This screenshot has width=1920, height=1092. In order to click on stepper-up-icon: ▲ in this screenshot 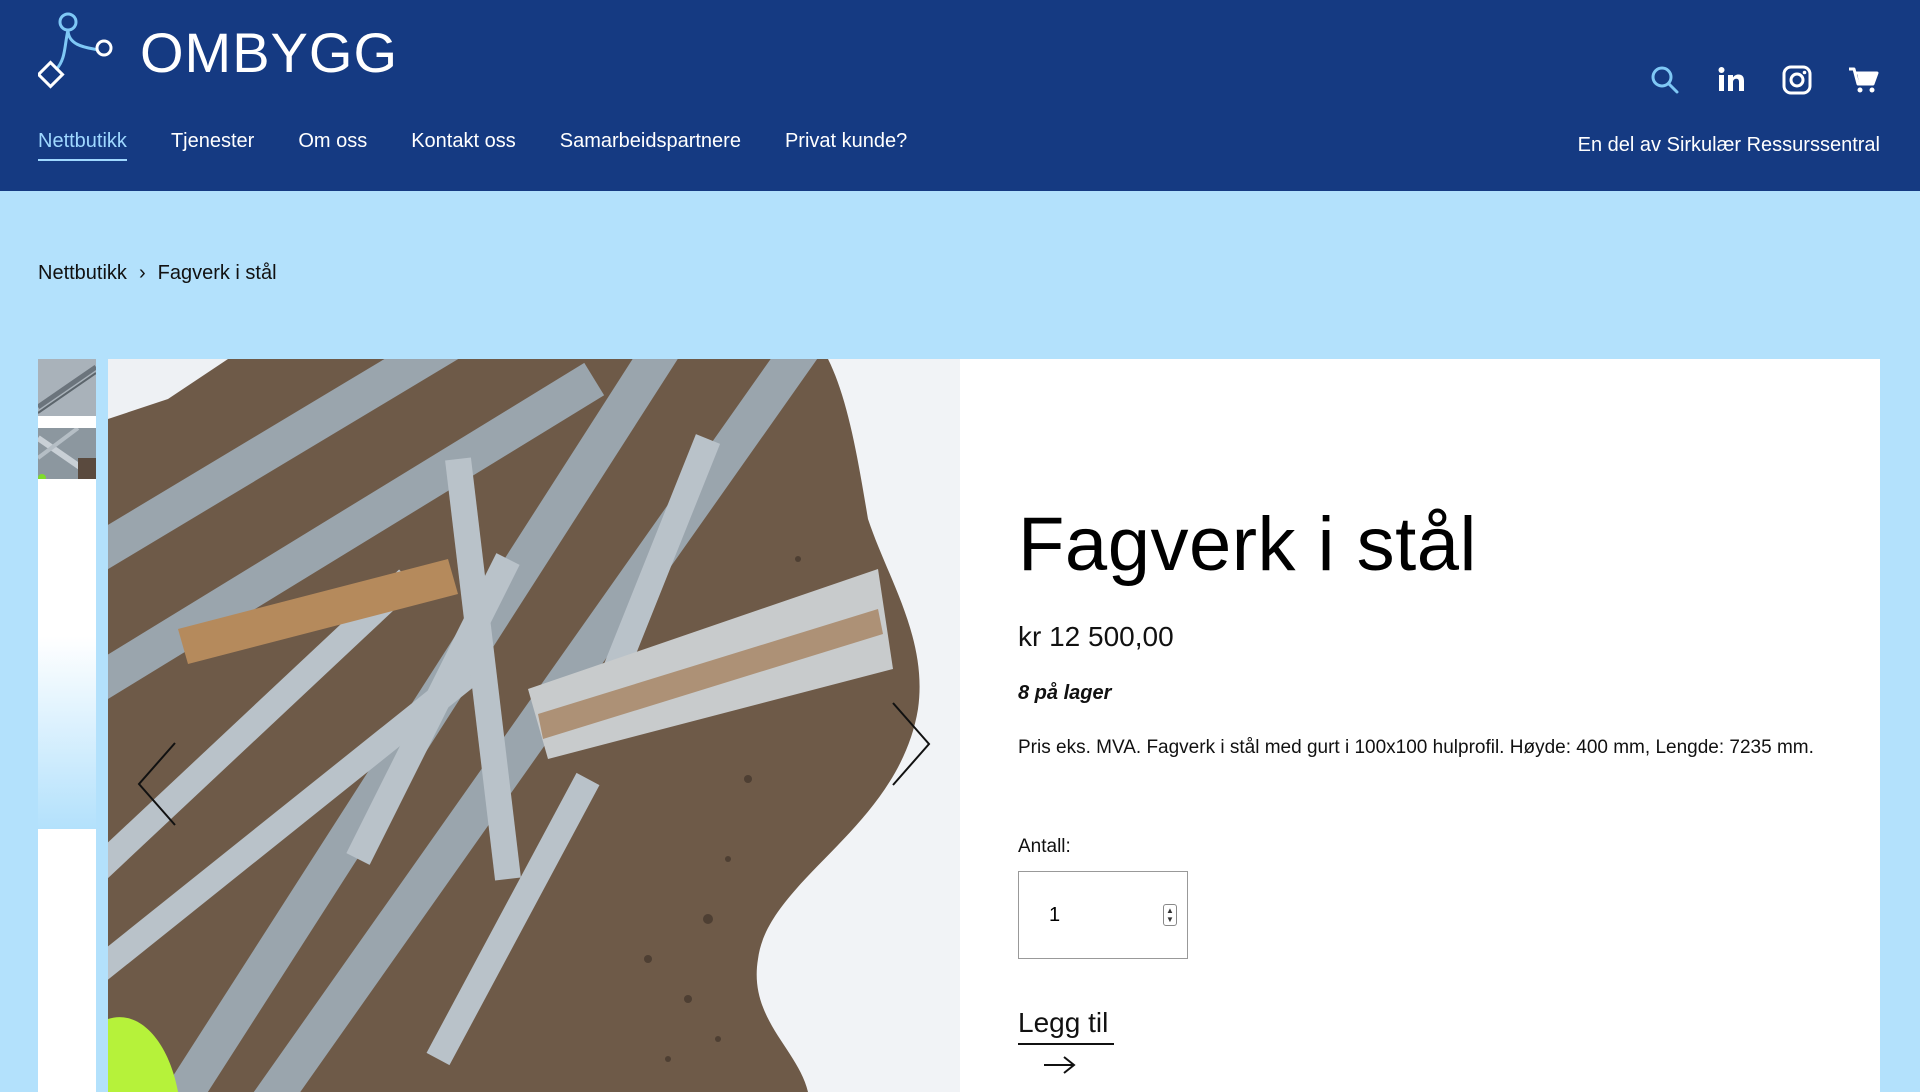, I will do `click(1170, 910)`.